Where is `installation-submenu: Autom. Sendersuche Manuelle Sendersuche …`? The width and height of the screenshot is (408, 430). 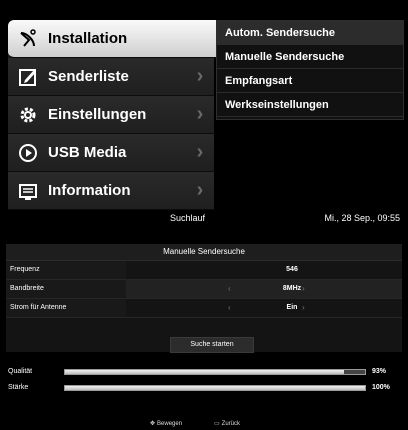 installation-submenu: Autom. Sendersuche Manuelle Sendersuche … is located at coordinates (310, 70).